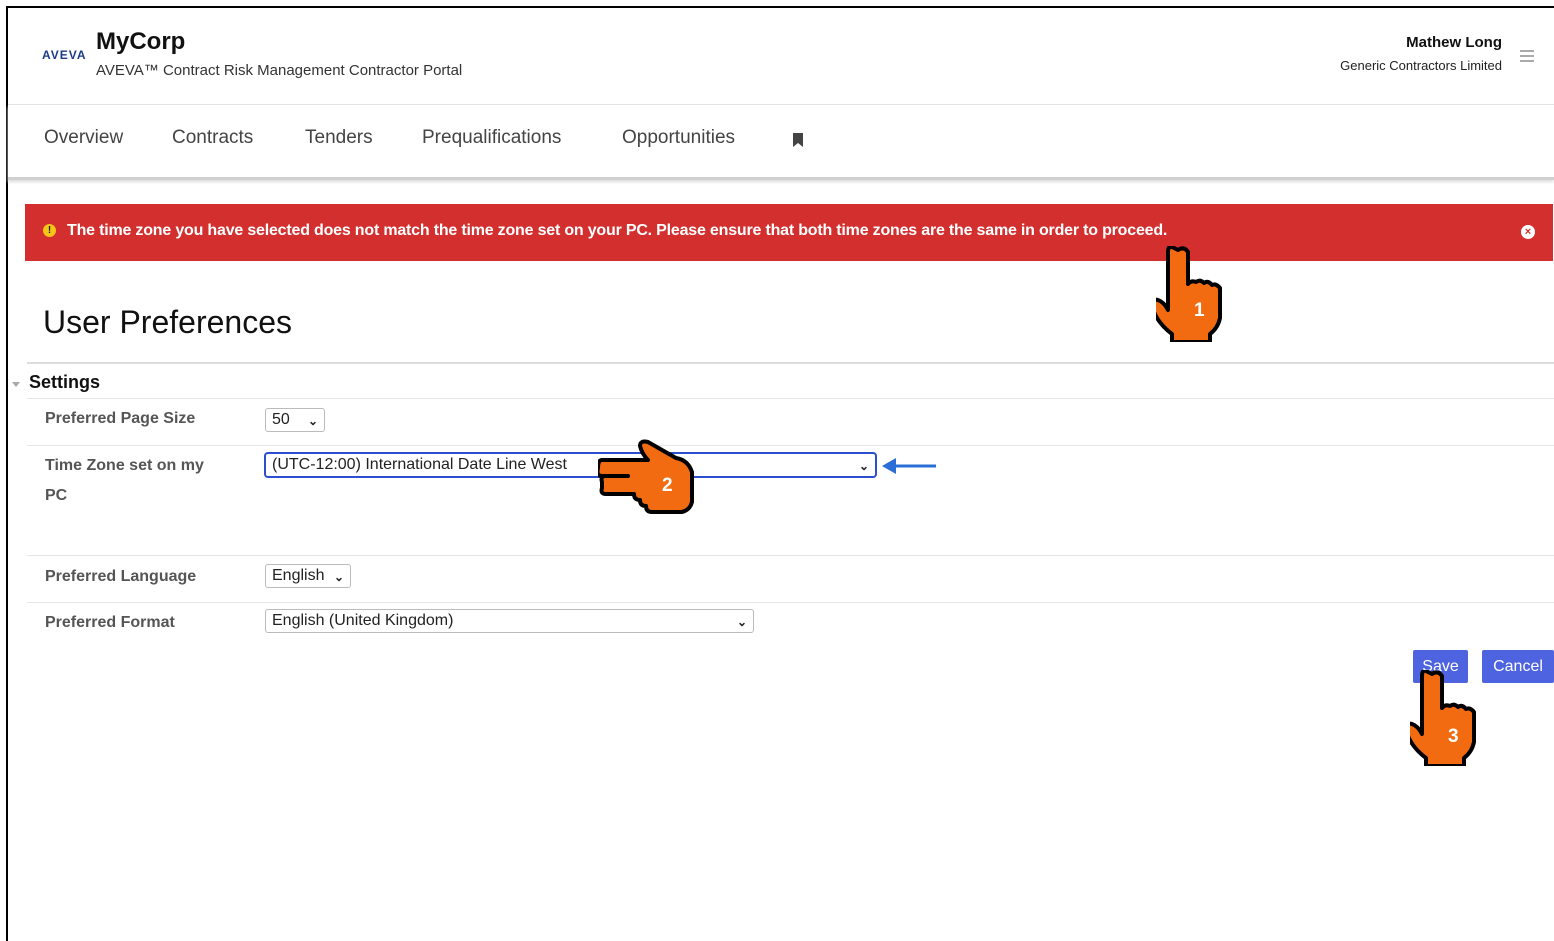 Image resolution: width=1554 pixels, height=941 pixels. What do you see at coordinates (120, 418) in the screenshot?
I see `page-size-label: Preferred Page Size` at bounding box center [120, 418].